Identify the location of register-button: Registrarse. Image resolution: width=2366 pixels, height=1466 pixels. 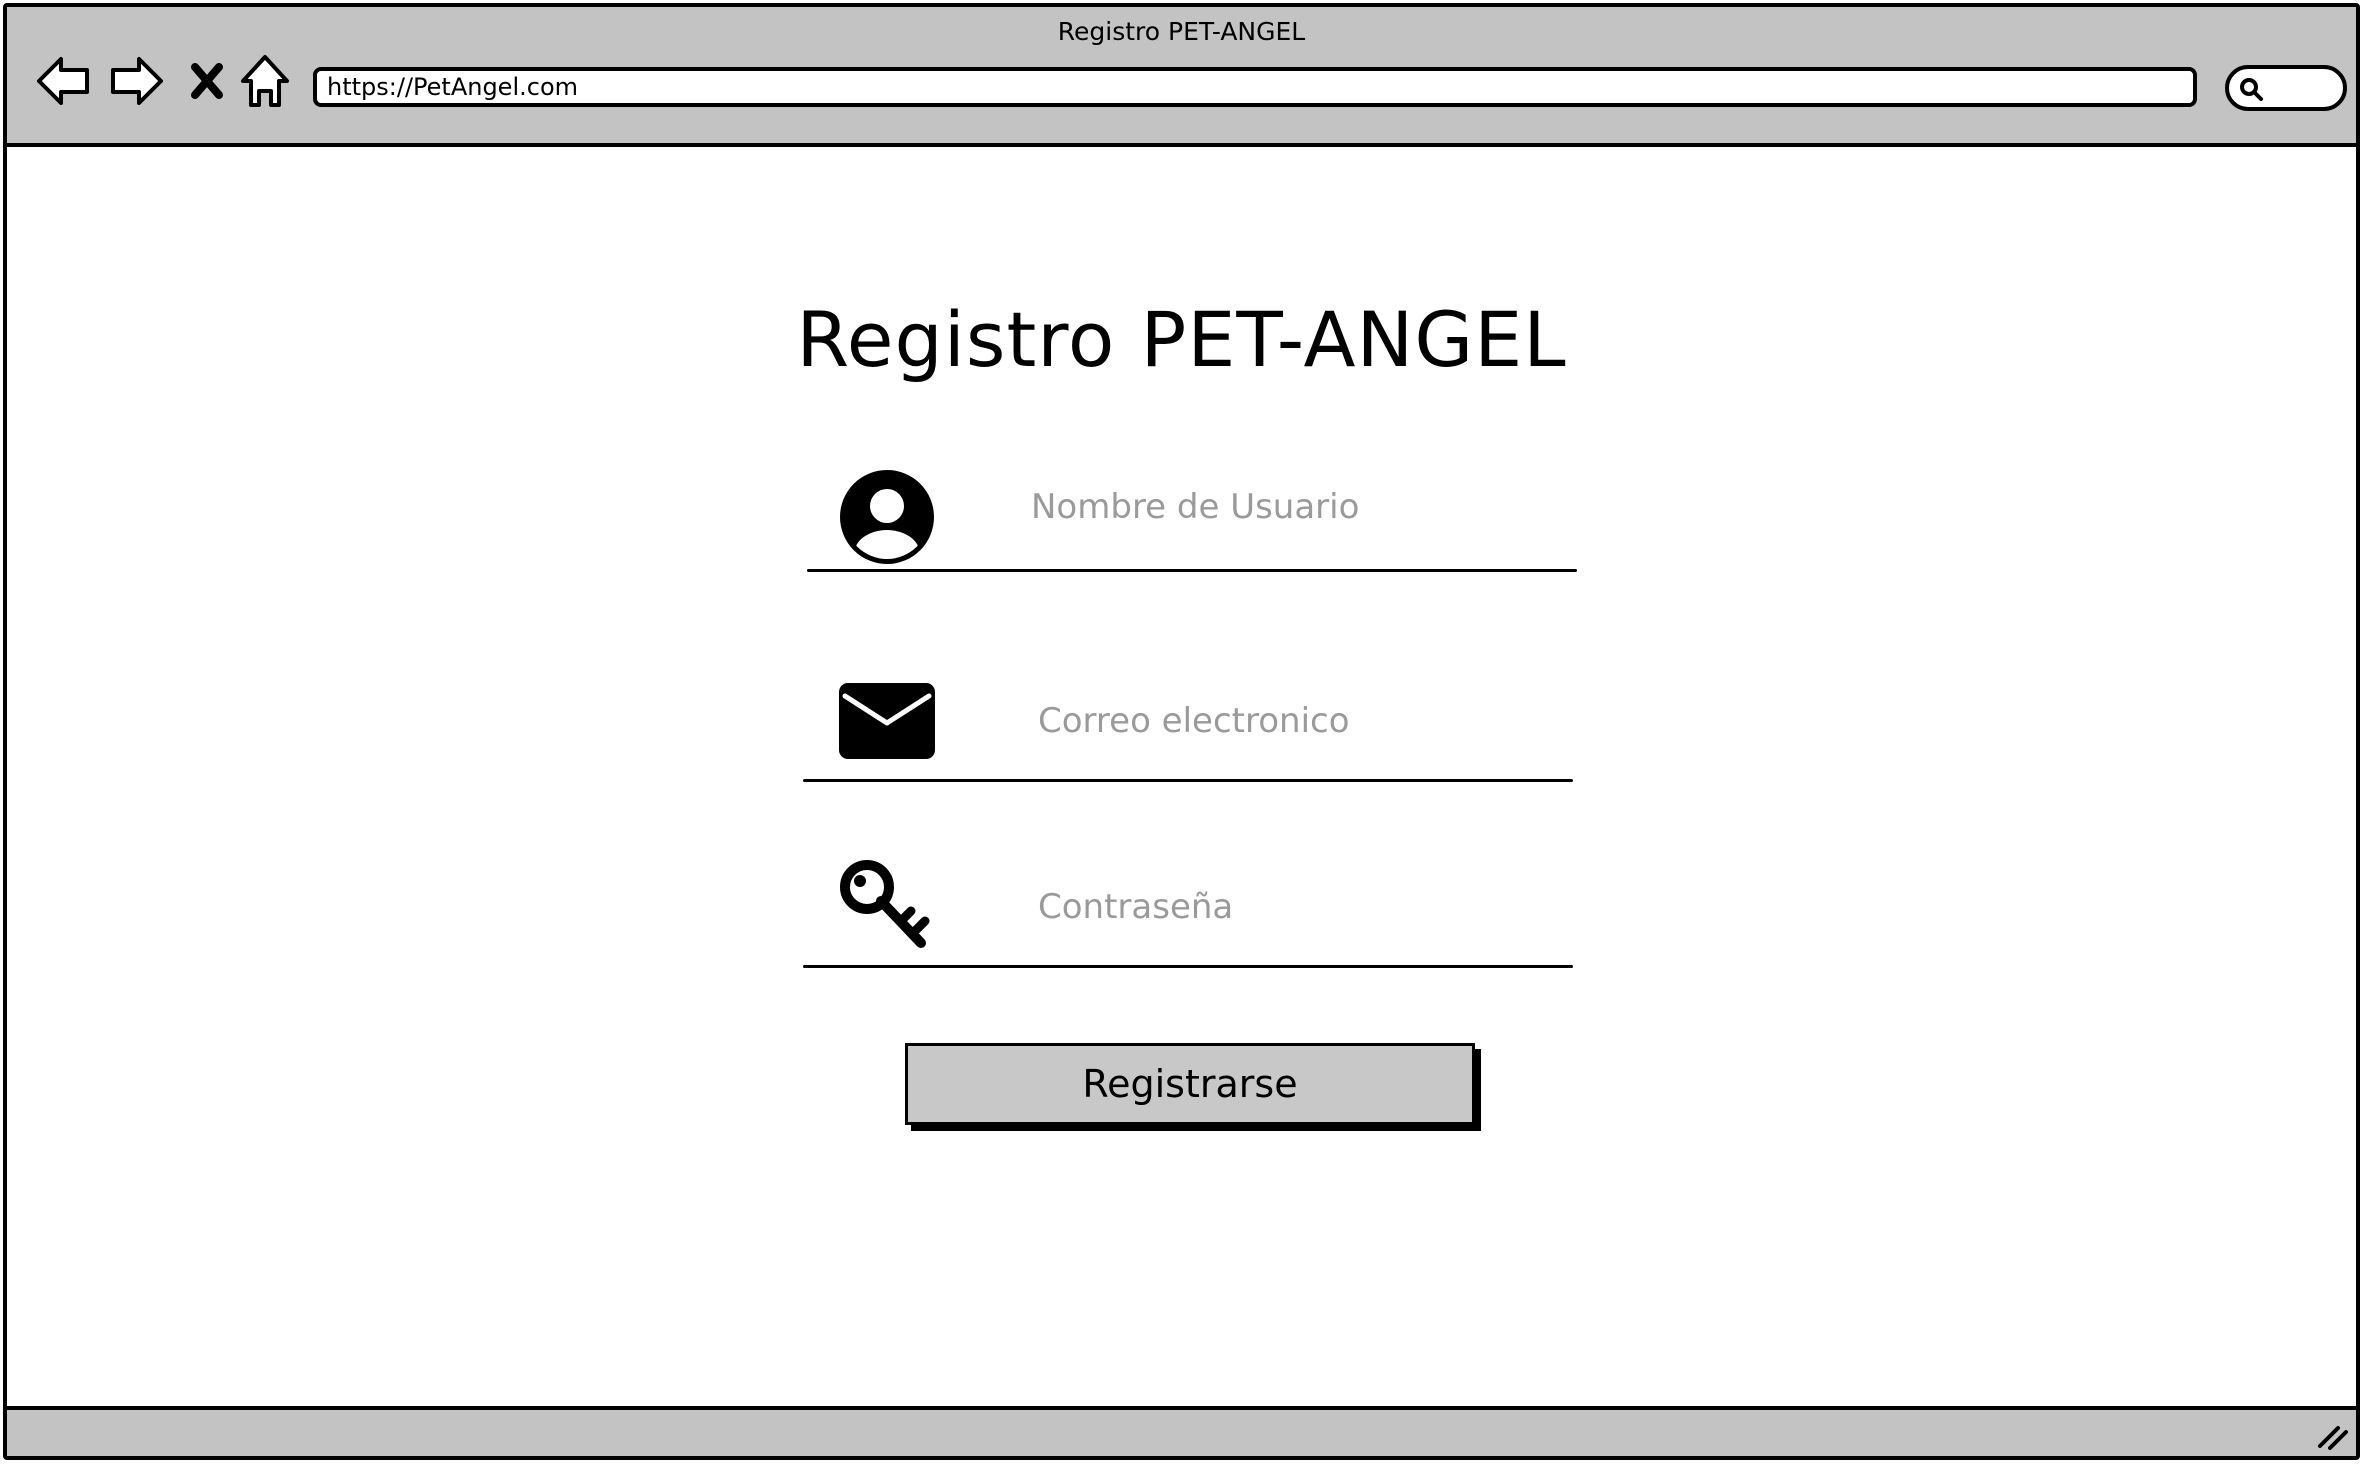
(1190, 1084).